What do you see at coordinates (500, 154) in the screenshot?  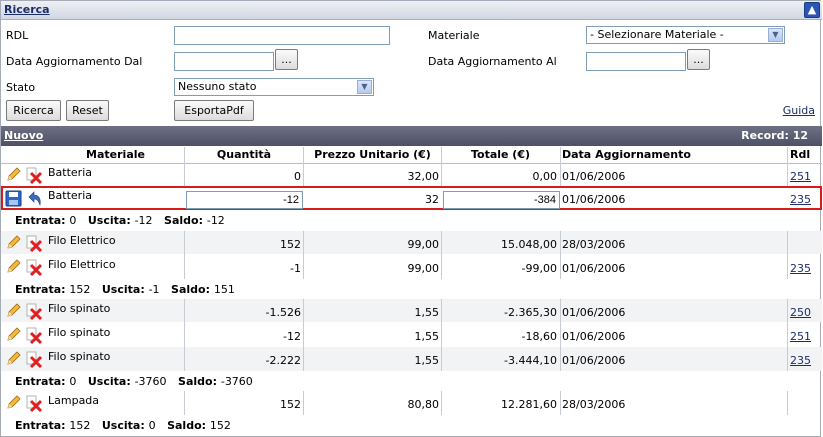 I see `col-totale: Totale (€)` at bounding box center [500, 154].